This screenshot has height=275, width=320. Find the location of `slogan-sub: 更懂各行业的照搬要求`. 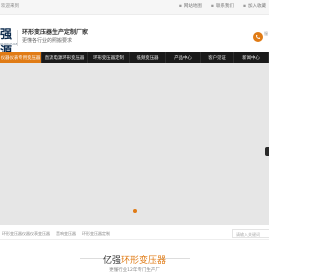

slogan-sub: 更懂各行业的照搬要求 is located at coordinates (47, 41).